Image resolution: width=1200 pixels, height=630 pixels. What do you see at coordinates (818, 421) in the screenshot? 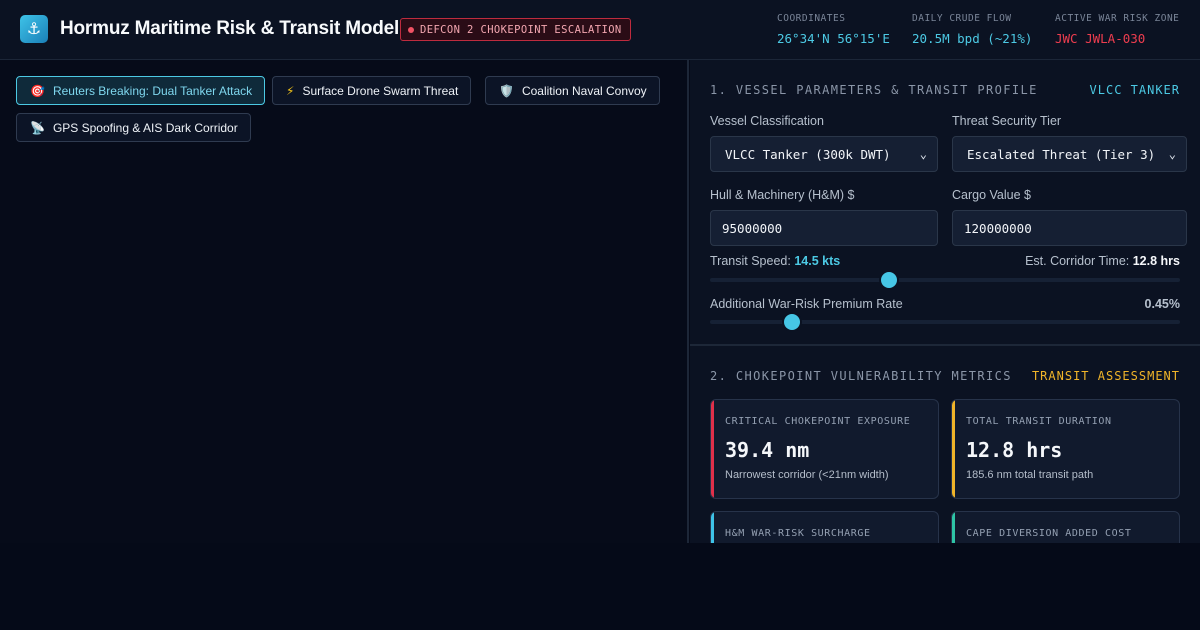
I see `card-label: CRITICAL CHOKEPOINT EXPOSURE` at bounding box center [818, 421].